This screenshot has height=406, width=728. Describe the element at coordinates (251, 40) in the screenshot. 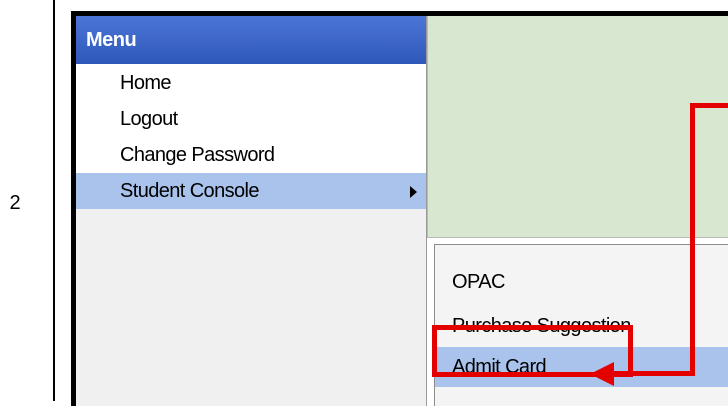

I see `menu-header: Menu` at that location.